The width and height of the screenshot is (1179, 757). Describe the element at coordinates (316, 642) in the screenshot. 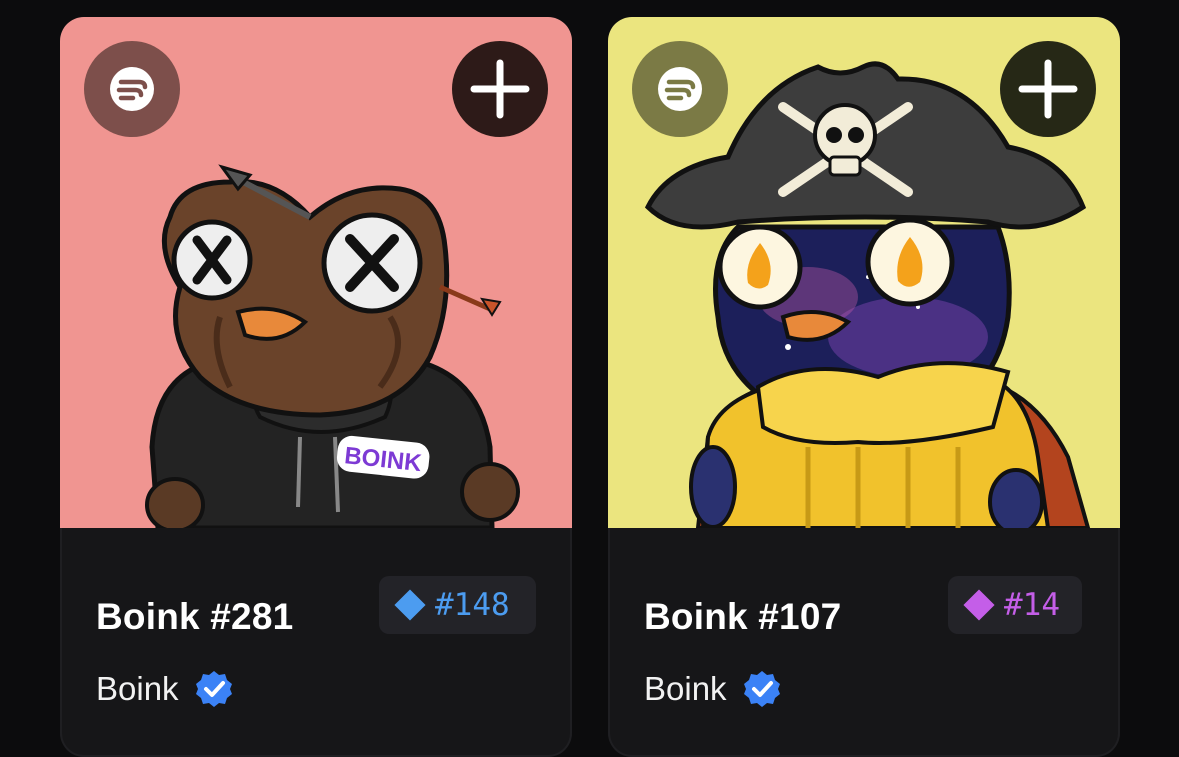

I see `card-info: Boink #281 #148 Boink` at that location.